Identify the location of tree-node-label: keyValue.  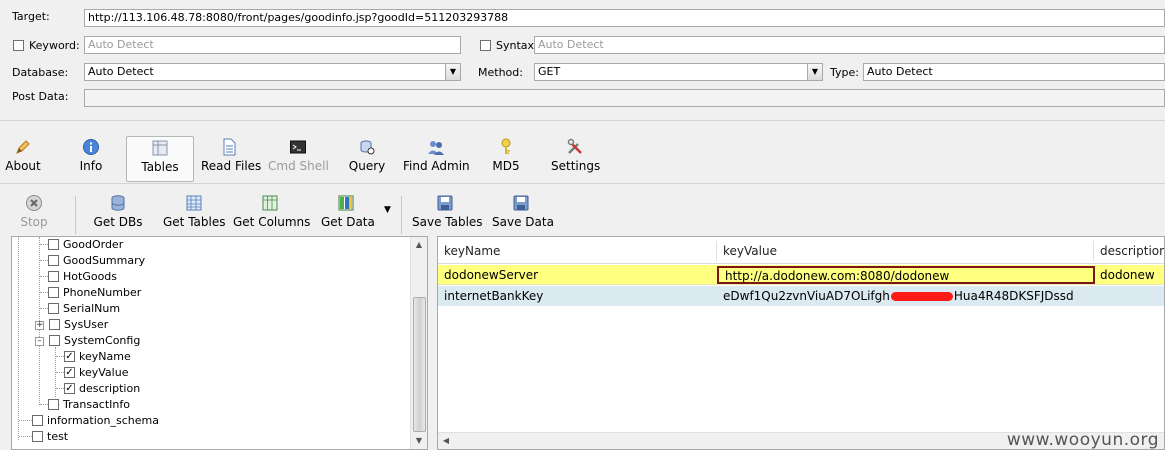
(104, 372).